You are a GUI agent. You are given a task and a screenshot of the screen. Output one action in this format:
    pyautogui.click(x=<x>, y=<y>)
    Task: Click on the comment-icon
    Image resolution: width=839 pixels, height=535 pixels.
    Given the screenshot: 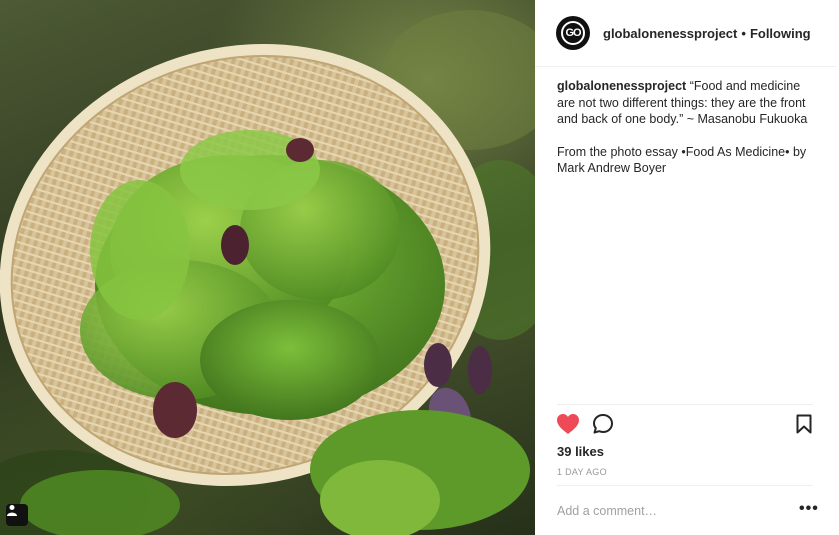 What is the action you would take?
    pyautogui.click(x=603, y=424)
    